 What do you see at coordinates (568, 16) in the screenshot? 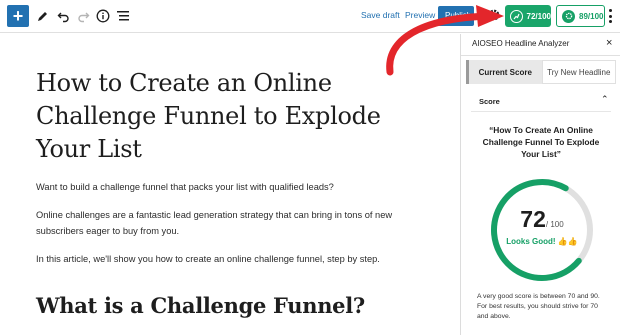
I see `seo-score-icon` at bounding box center [568, 16].